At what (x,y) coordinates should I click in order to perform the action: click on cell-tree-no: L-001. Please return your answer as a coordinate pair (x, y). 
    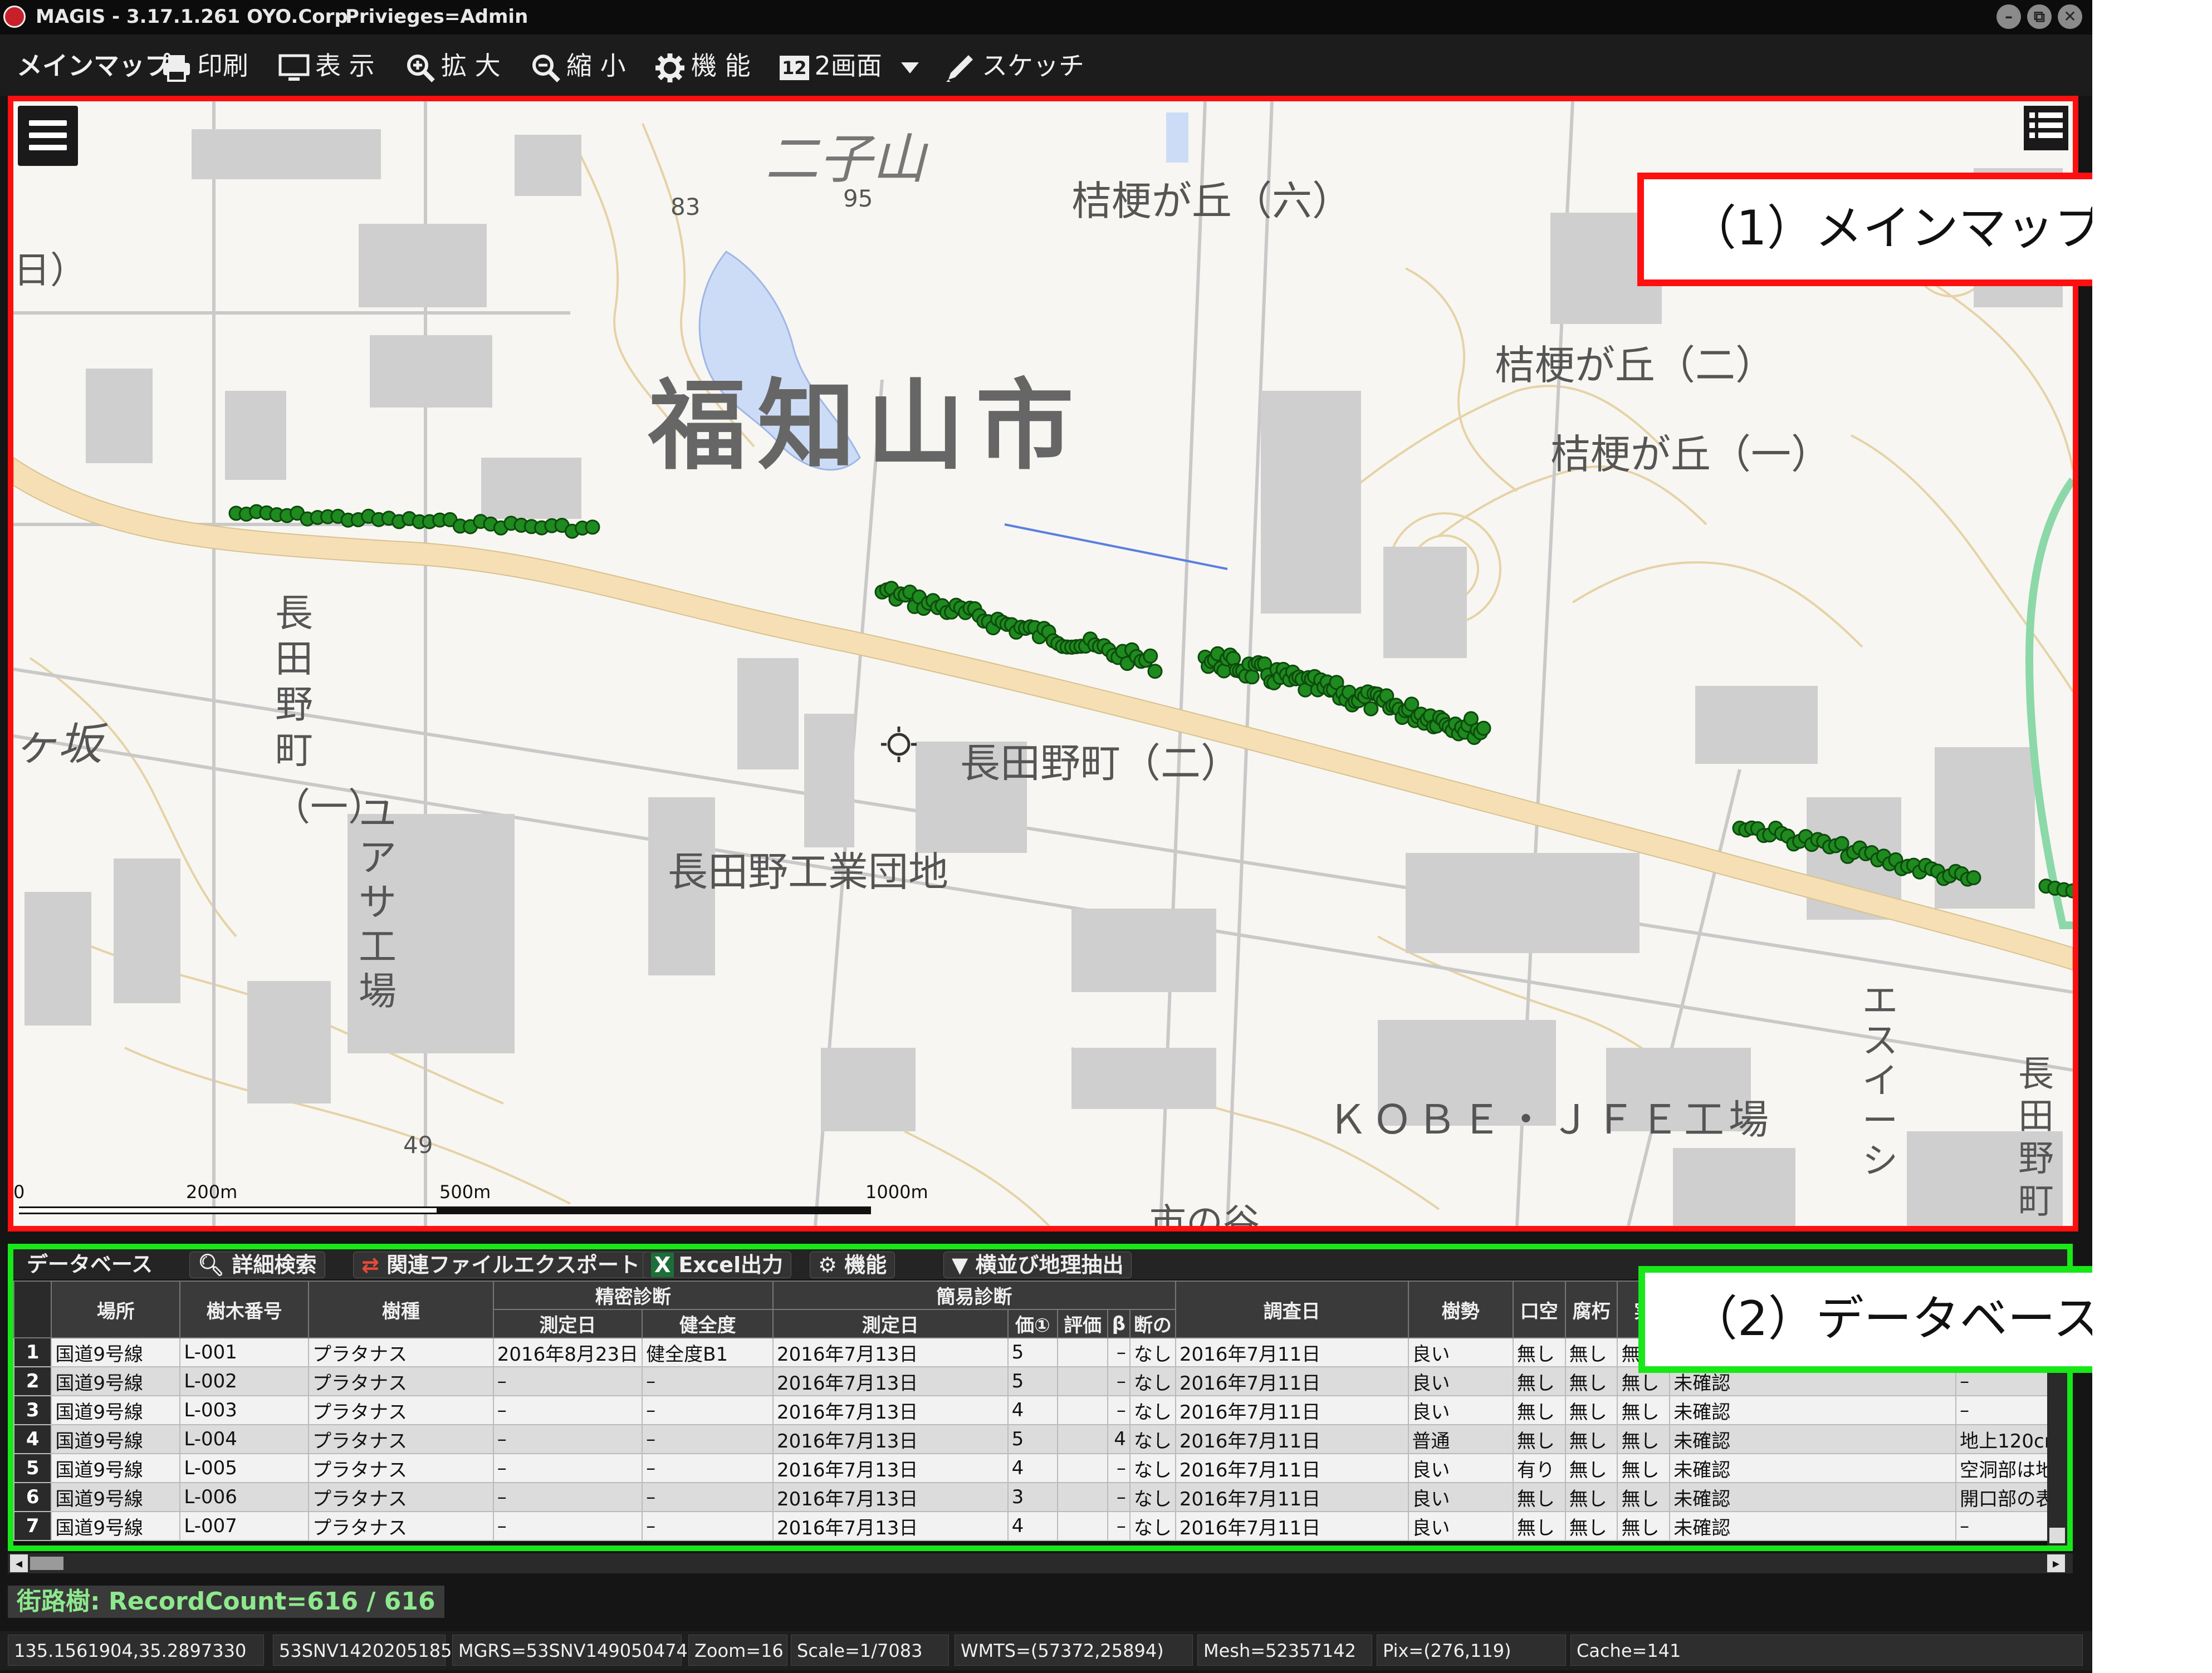
    Looking at the image, I should click on (244, 1352).